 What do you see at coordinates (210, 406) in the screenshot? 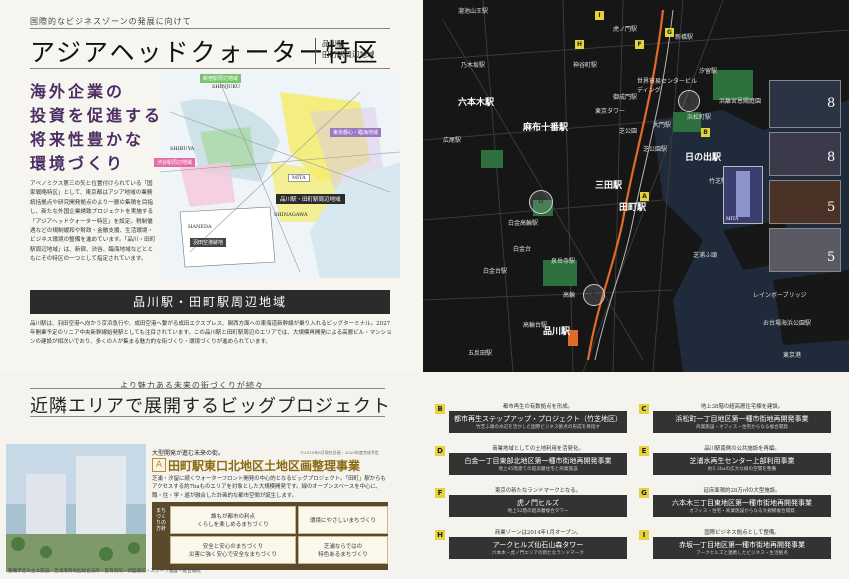
I see `section-title: 近隣エリアで展開するビッグプロジェクト` at bounding box center [210, 406].